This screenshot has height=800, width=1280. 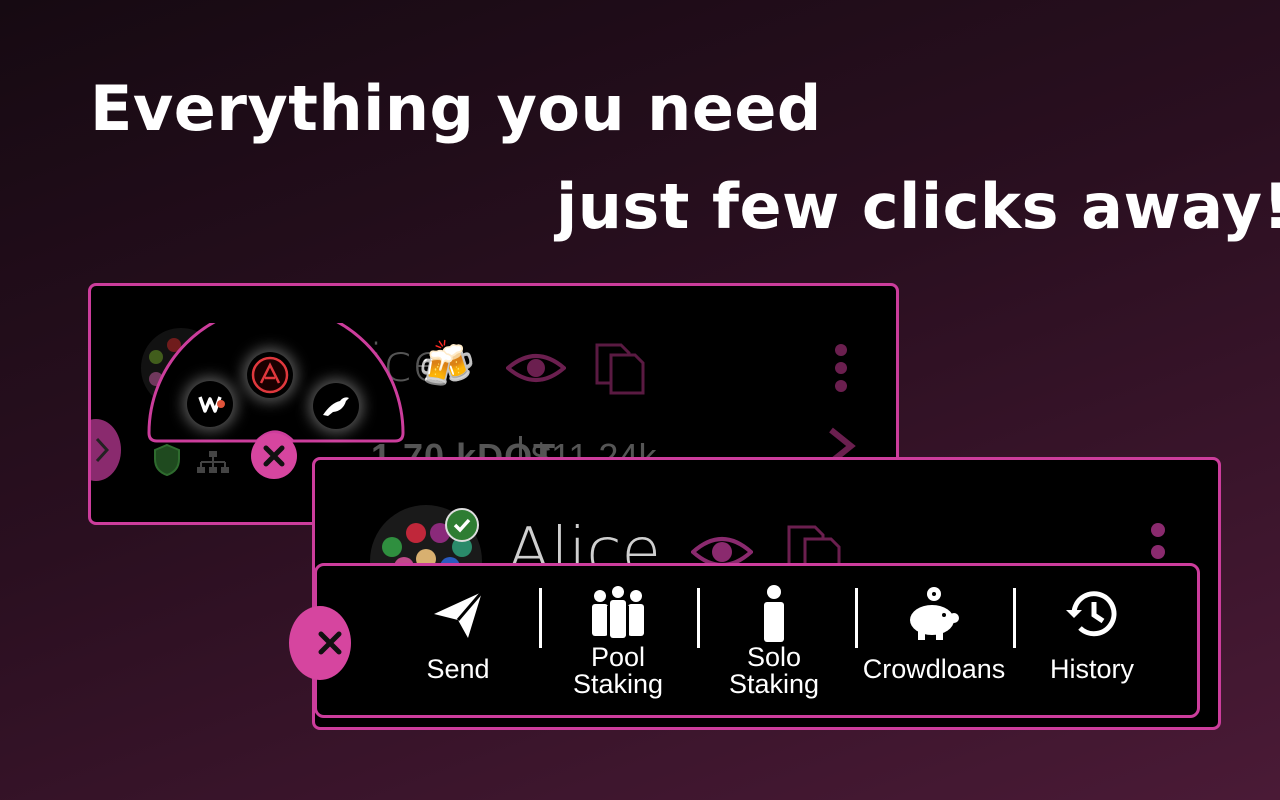 I want to click on history-icon, so click(x=1091, y=614).